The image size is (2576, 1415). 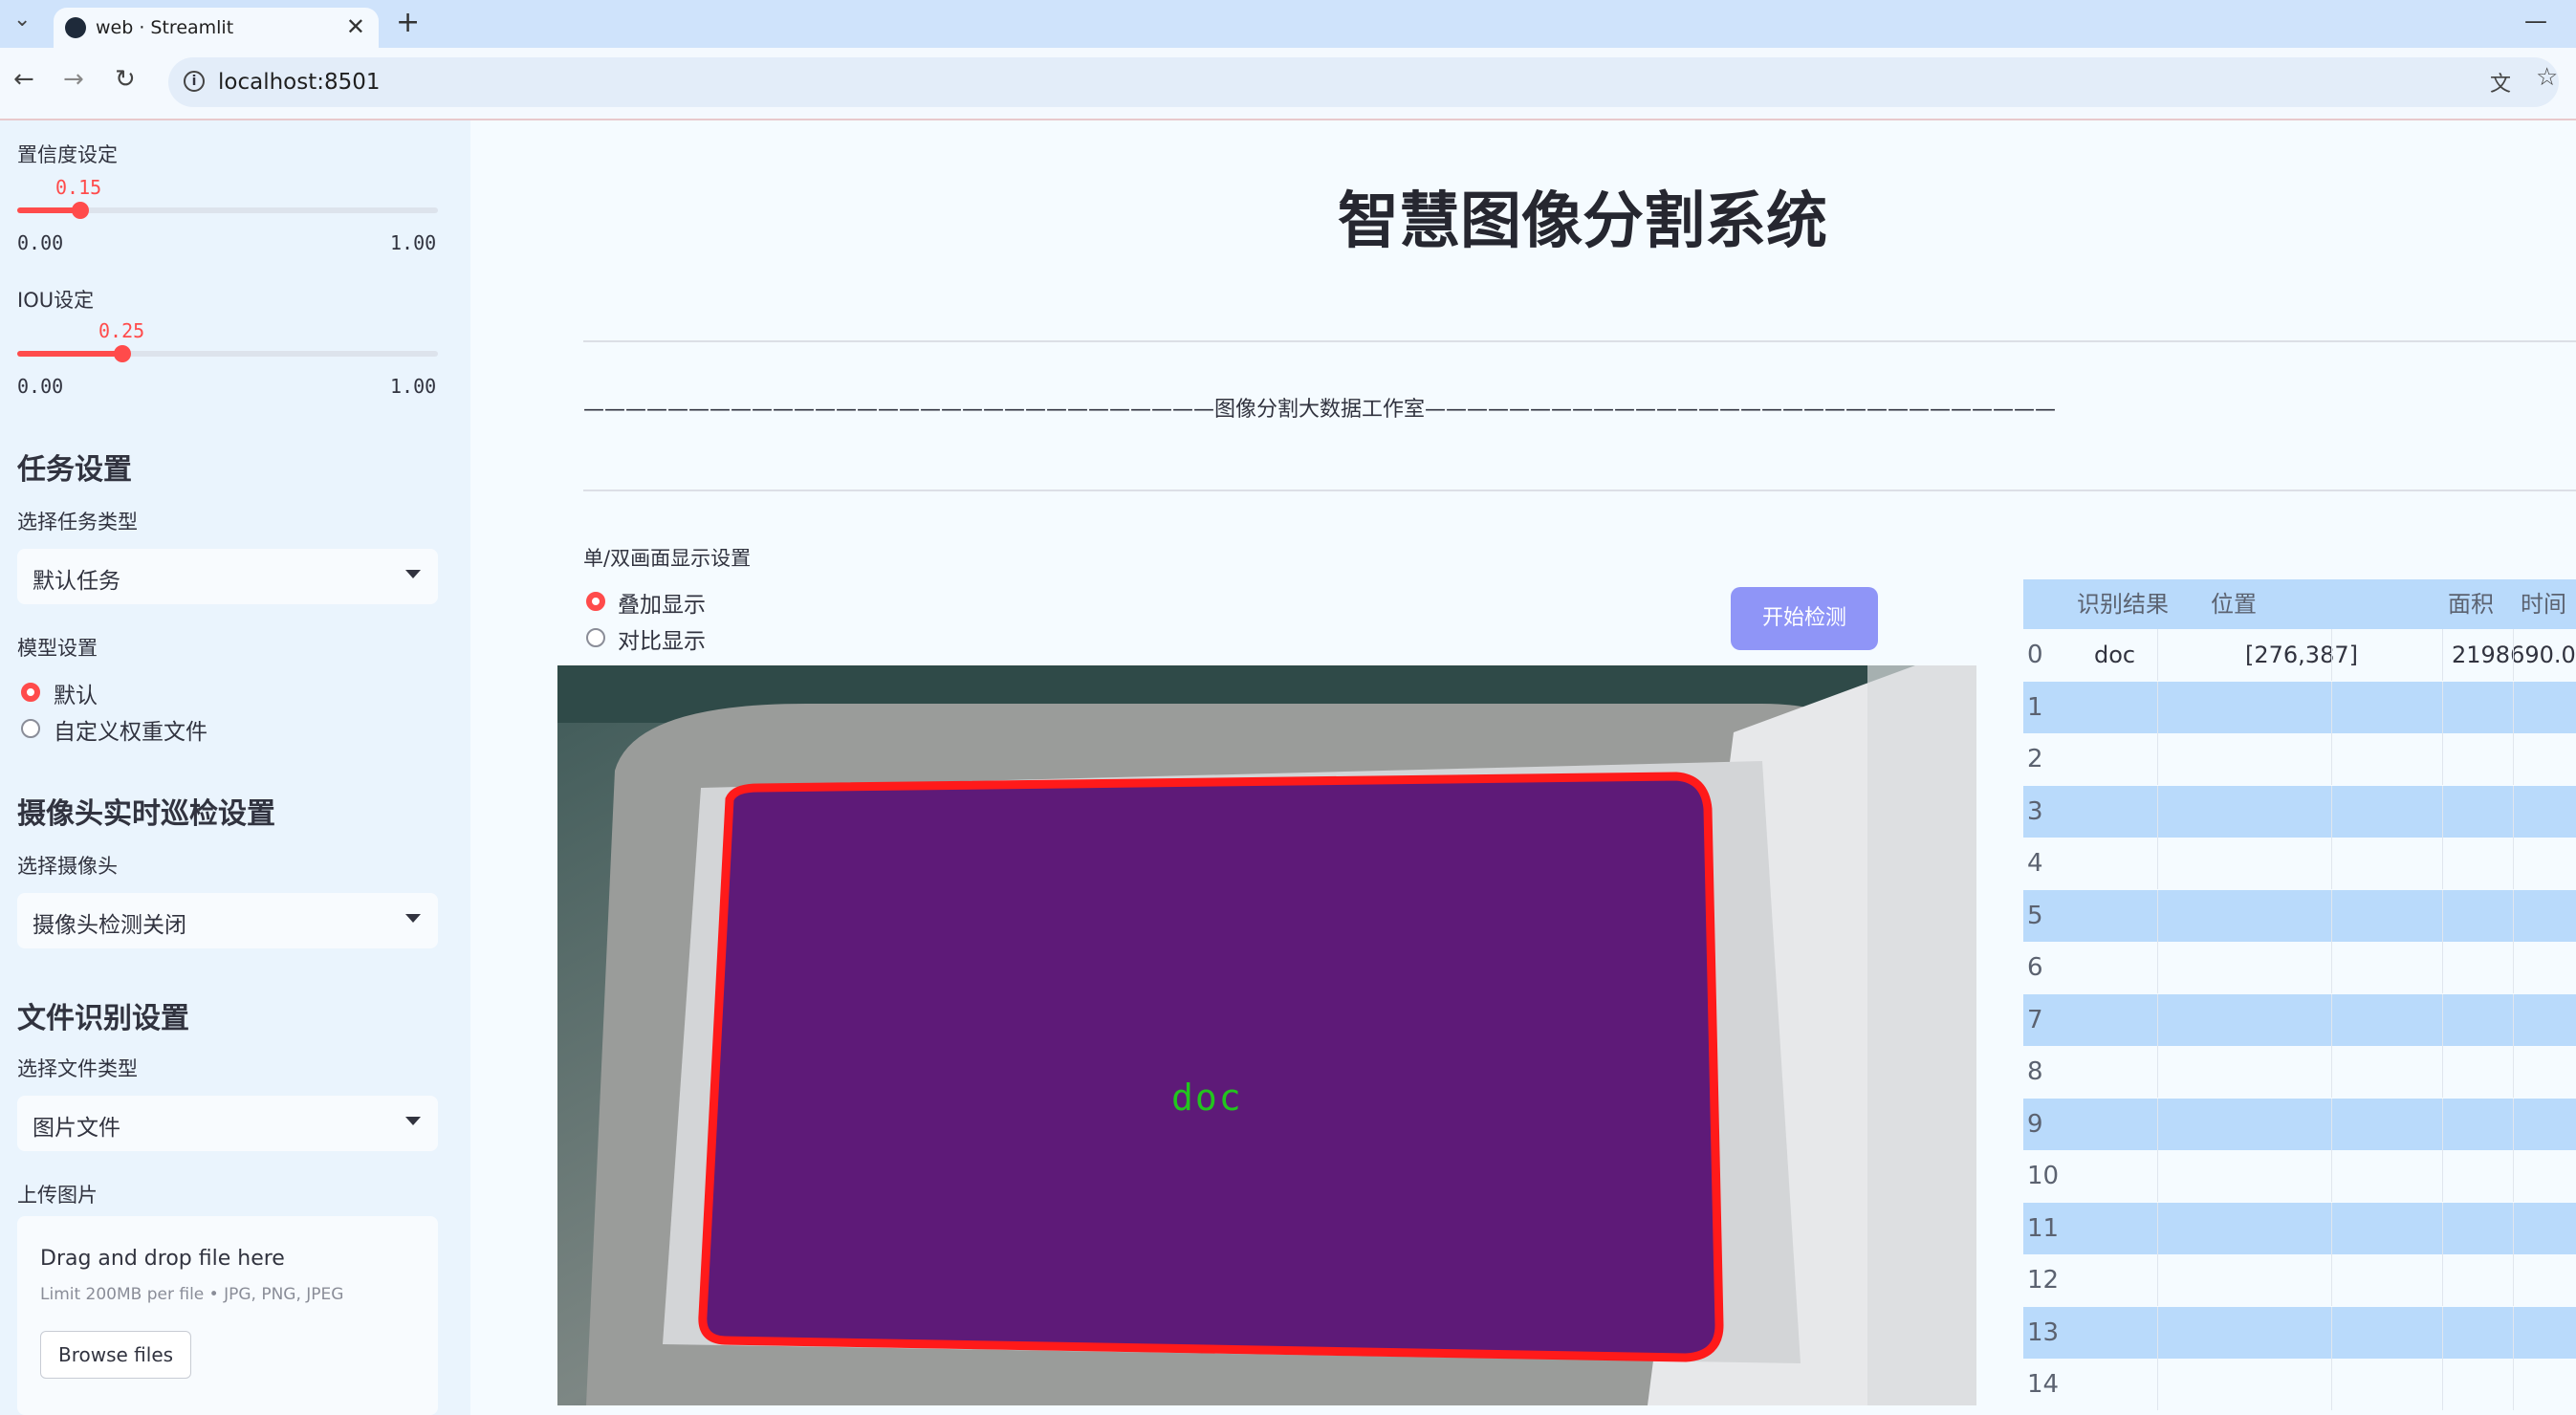 What do you see at coordinates (2299, 1384) in the screenshot?
I see `table-row: 14` at bounding box center [2299, 1384].